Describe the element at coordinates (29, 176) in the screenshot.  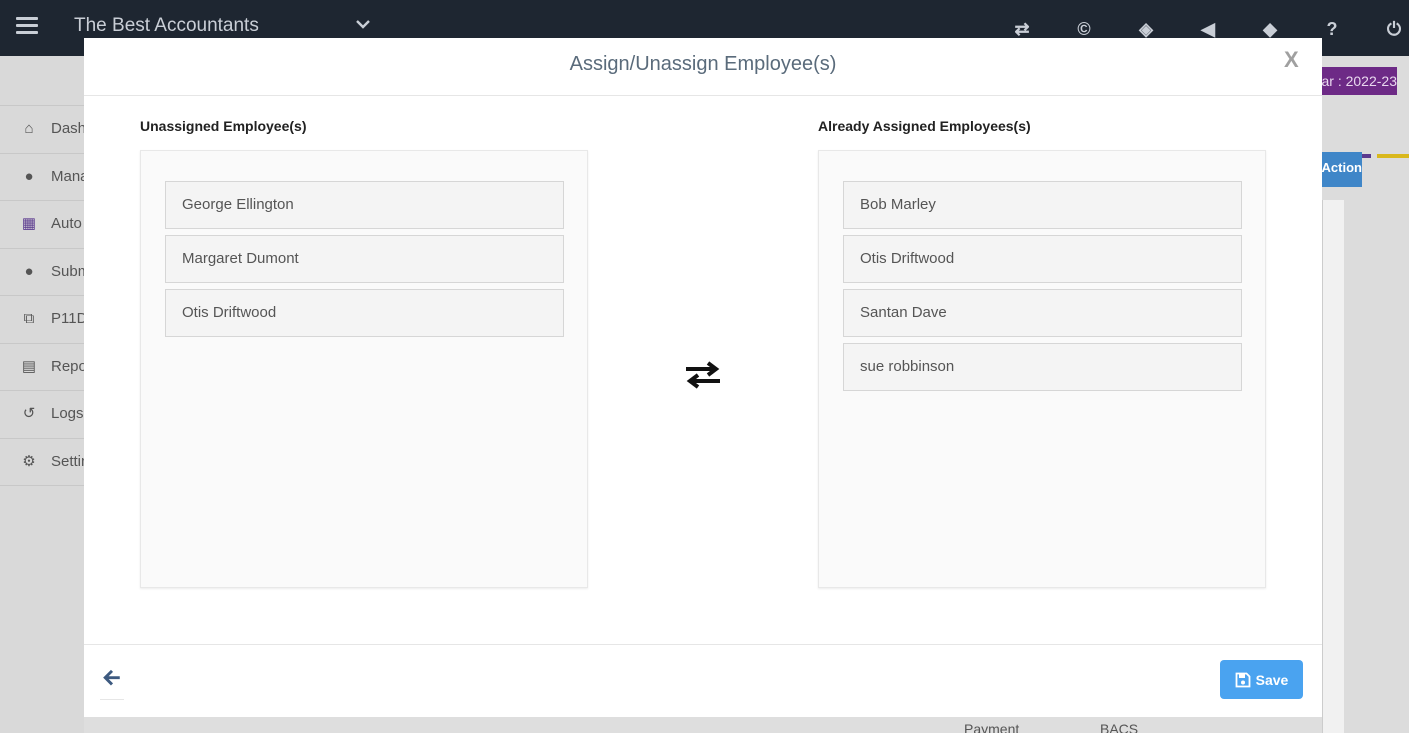
I see `user-icon: ●` at that location.